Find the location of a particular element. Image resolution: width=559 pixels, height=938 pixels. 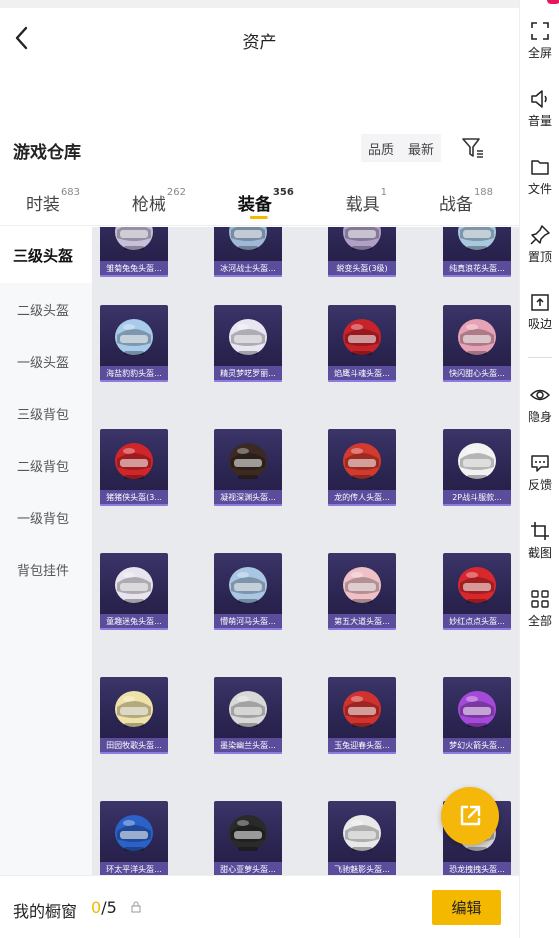

showcase-total: /5 is located at coordinates (109, 907).